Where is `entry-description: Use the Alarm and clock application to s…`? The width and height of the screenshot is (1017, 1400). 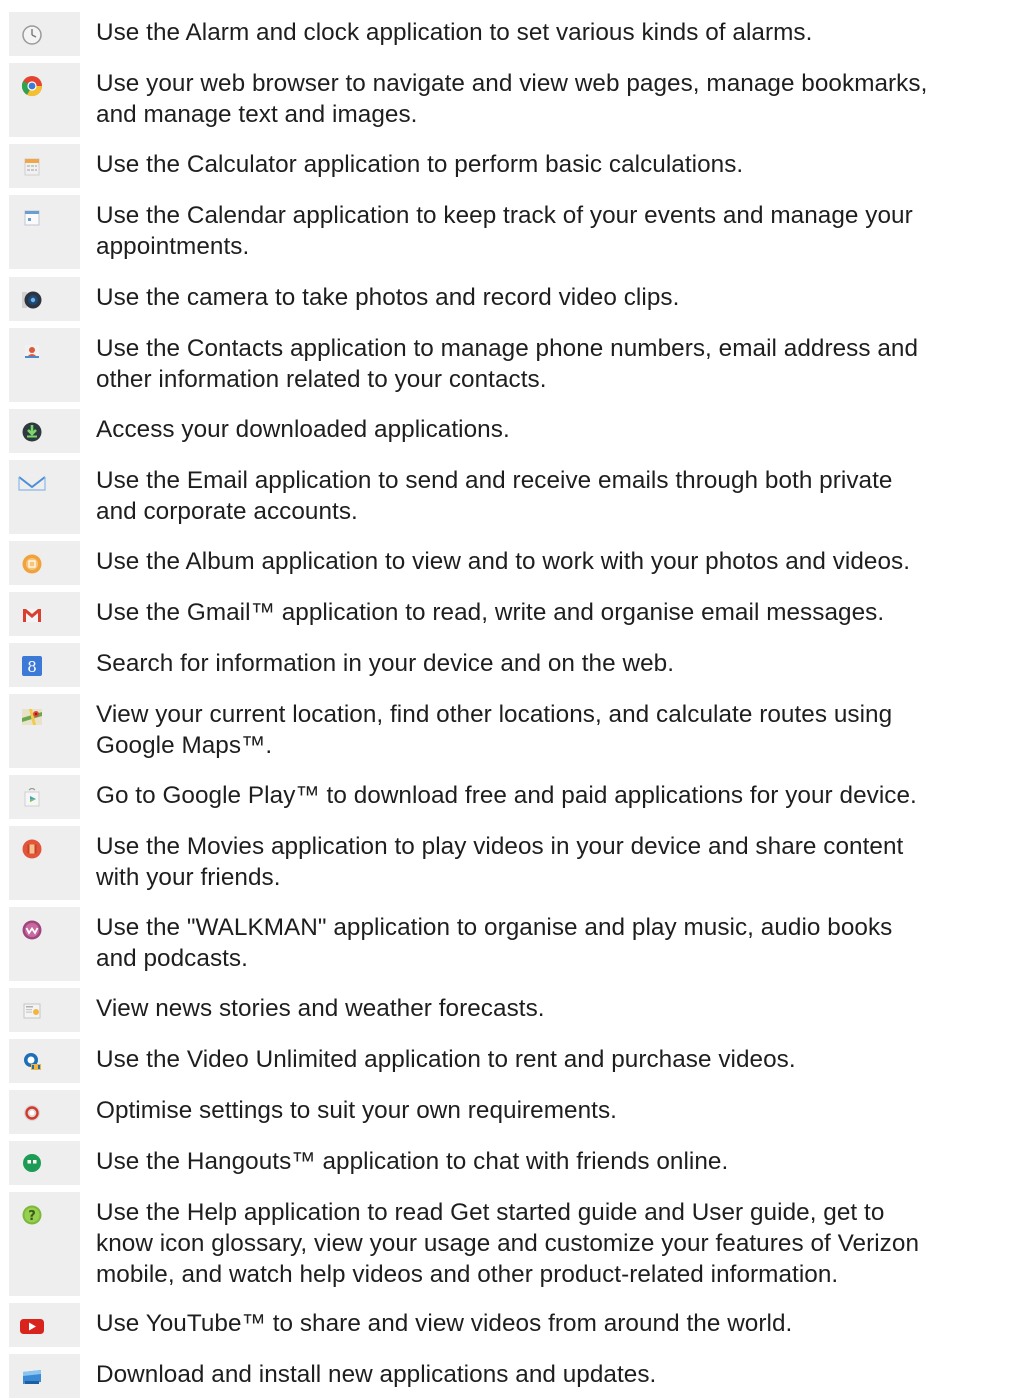
entry-description: Use the Alarm and clock application to s… is located at coordinates (553, 32).